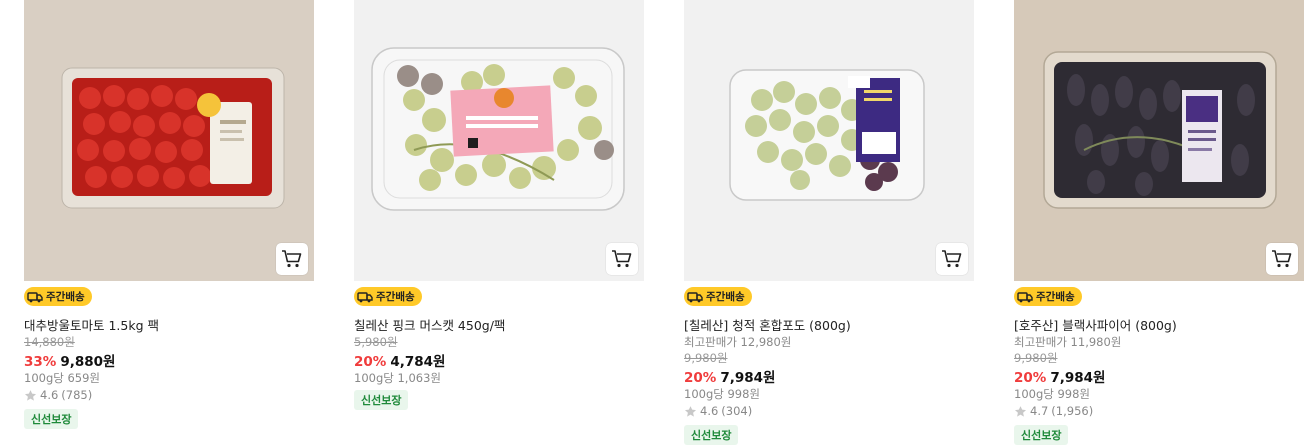  What do you see at coordinates (62, 378) in the screenshot?
I see `unit-price: 100g당 659원` at bounding box center [62, 378].